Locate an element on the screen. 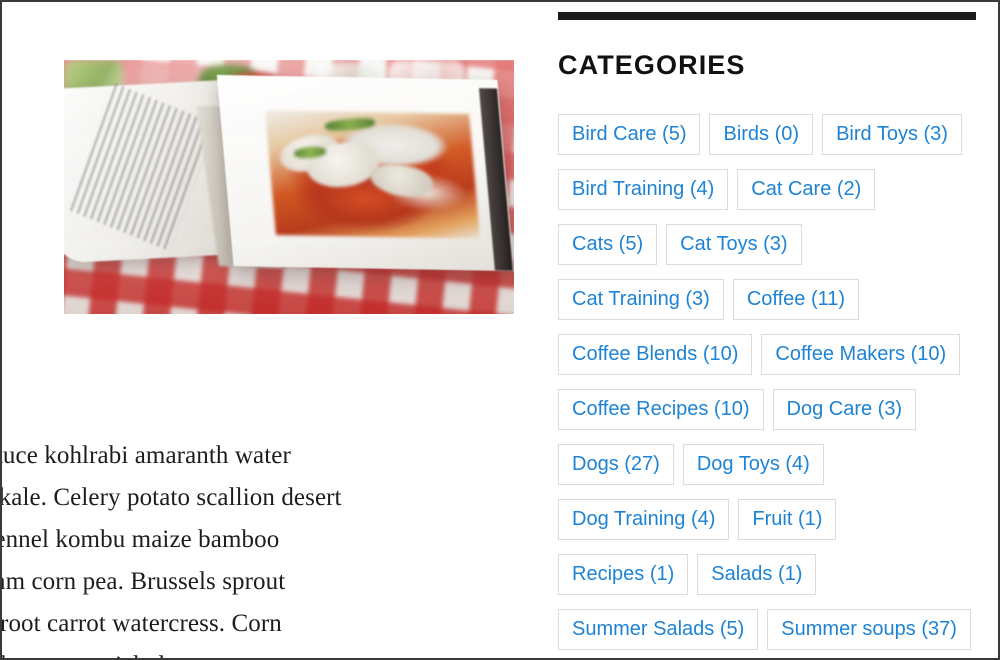 The height and width of the screenshot is (660, 1000). widget-top-rule is located at coordinates (767, 16).